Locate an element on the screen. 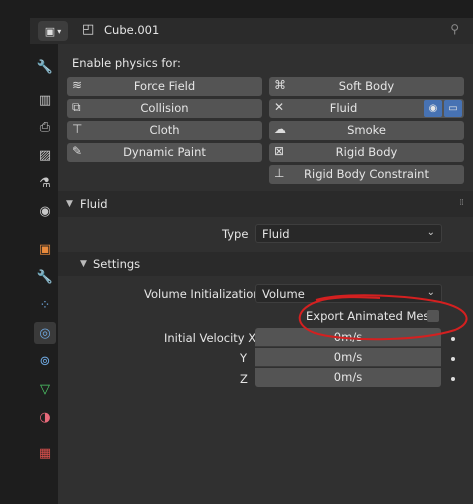 The width and height of the screenshot is (473, 504). volume-initialization-dropdown: Volume ⌄ is located at coordinates (348, 293).